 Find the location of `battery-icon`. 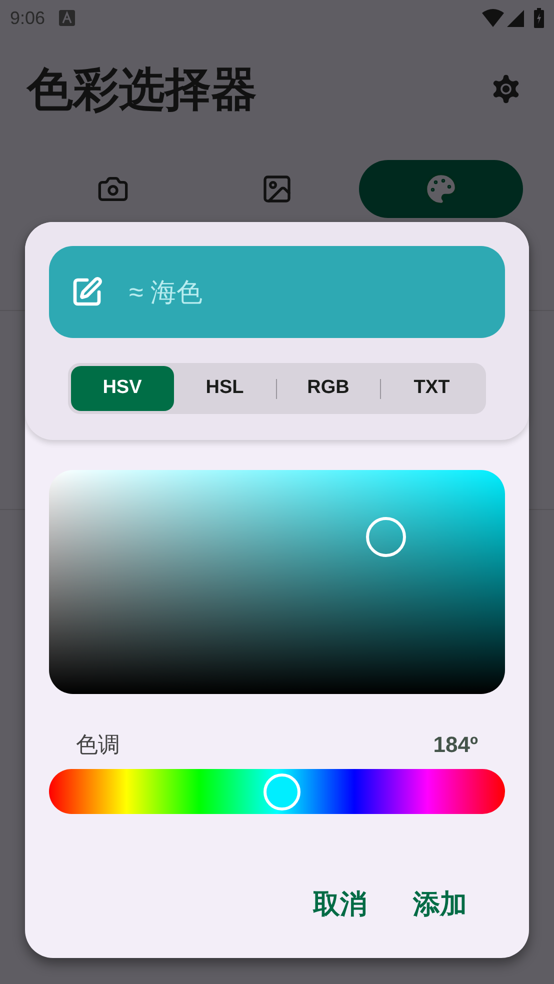

battery-icon is located at coordinates (539, 18).